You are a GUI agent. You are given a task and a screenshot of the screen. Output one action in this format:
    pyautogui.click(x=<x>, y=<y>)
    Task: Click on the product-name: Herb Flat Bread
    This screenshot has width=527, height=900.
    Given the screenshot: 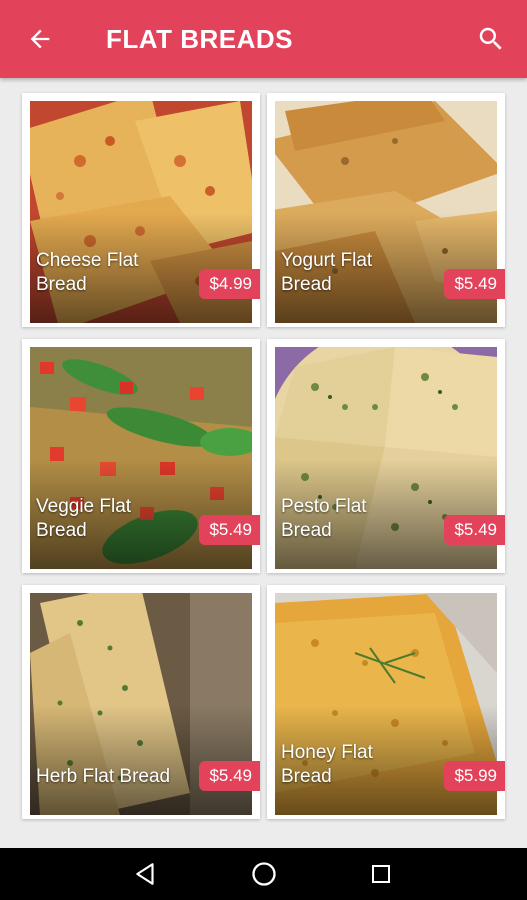 What is the action you would take?
    pyautogui.click(x=103, y=776)
    